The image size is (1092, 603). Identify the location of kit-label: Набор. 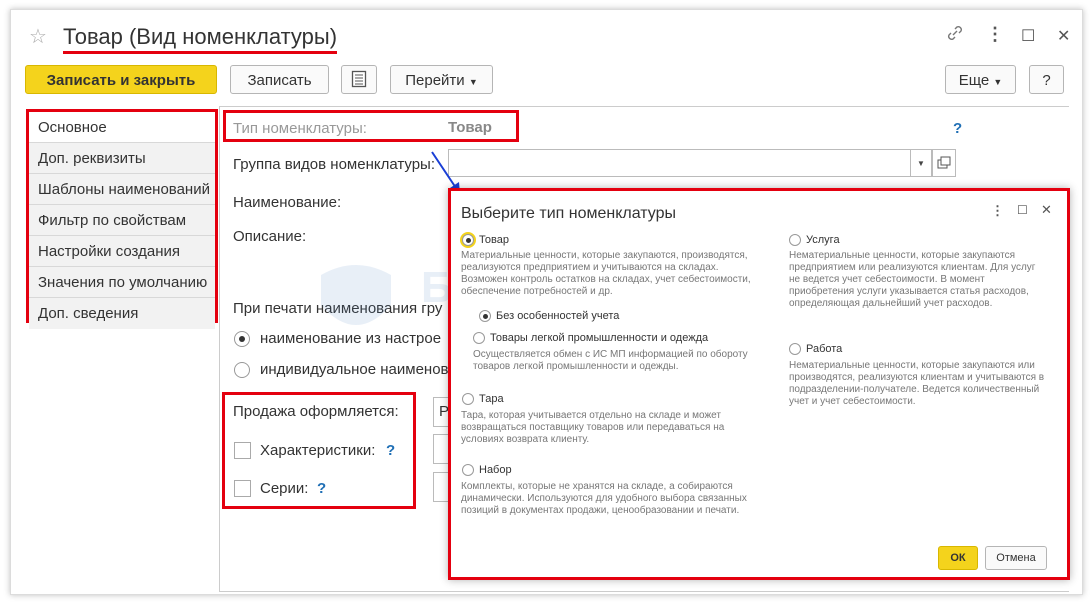
(495, 470).